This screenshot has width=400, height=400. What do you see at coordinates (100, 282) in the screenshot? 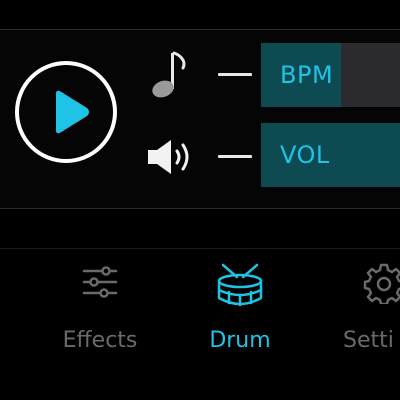
I see `sliders-icon` at bounding box center [100, 282].